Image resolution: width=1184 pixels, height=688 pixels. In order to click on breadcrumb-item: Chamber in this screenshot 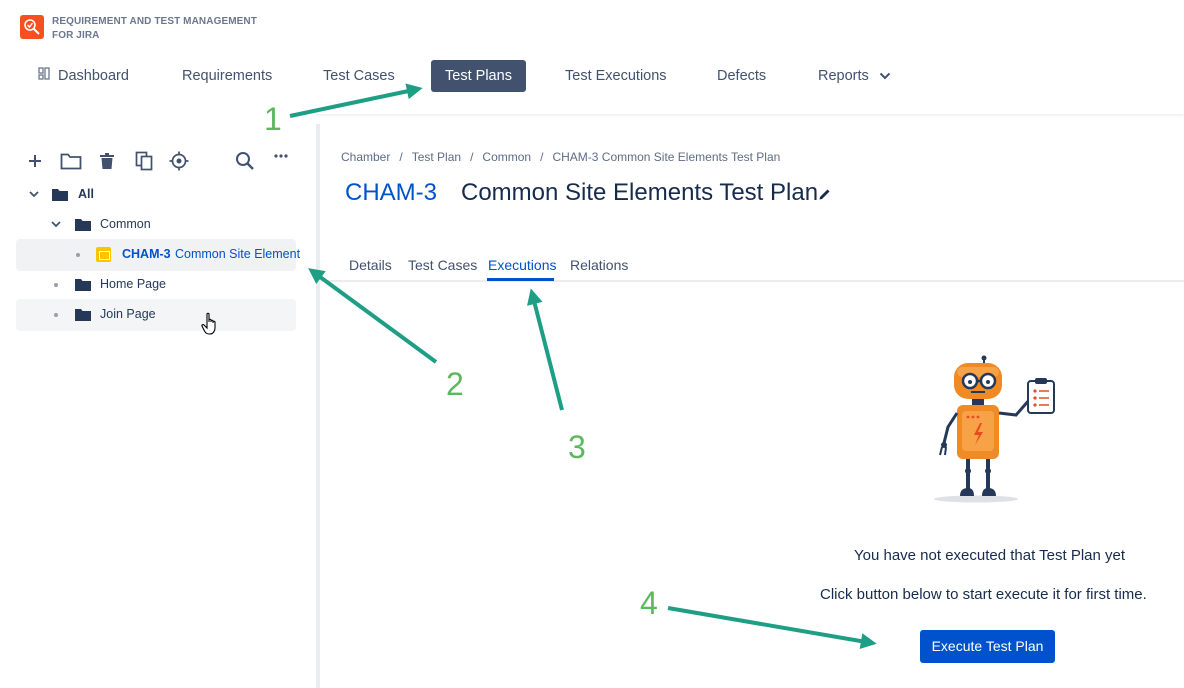, I will do `click(365, 157)`.